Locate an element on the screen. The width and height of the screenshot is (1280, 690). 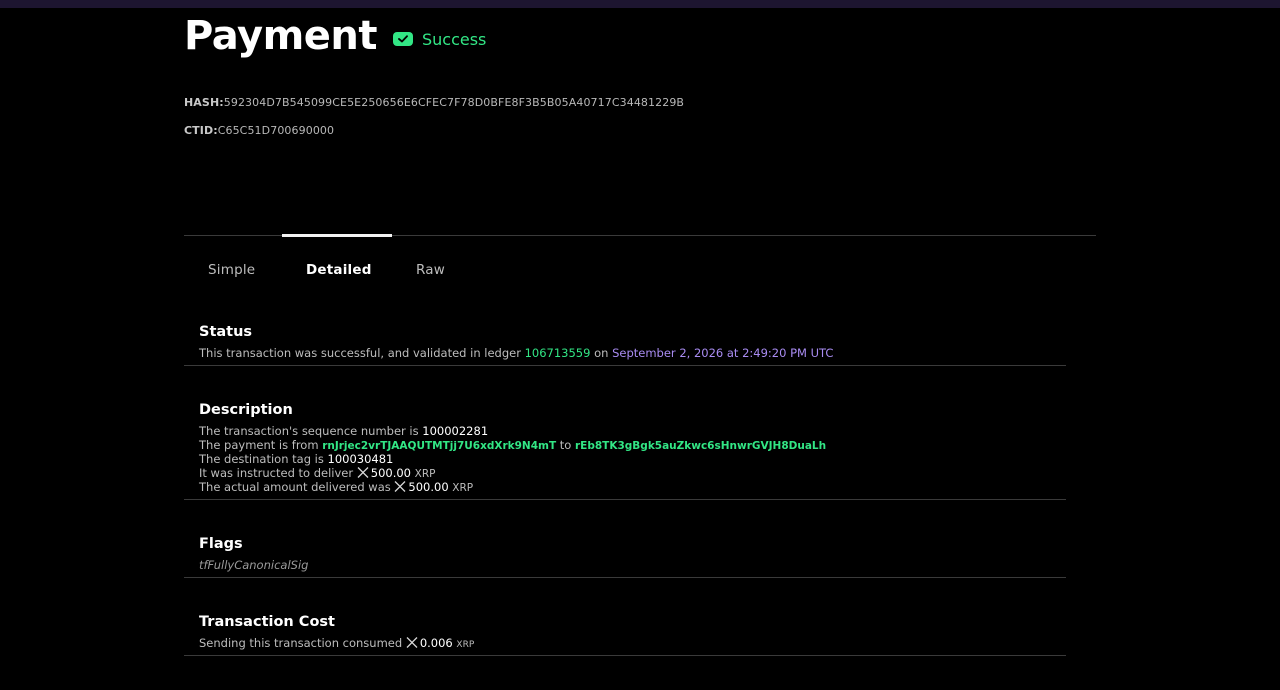
to-prefix: to is located at coordinates (565, 445).